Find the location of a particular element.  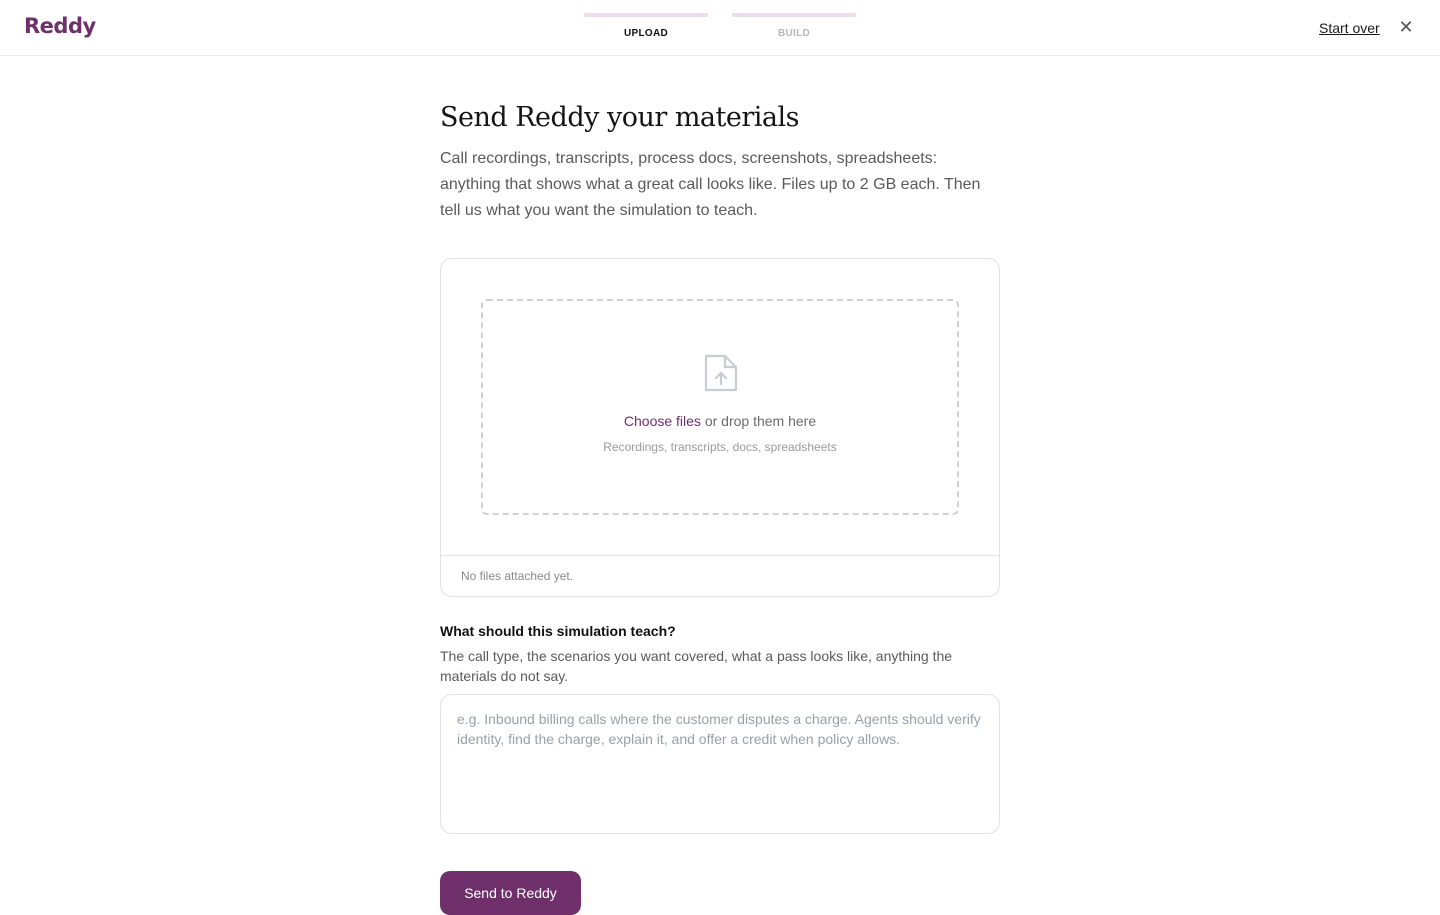

step-upload-bar is located at coordinates (646, 15).